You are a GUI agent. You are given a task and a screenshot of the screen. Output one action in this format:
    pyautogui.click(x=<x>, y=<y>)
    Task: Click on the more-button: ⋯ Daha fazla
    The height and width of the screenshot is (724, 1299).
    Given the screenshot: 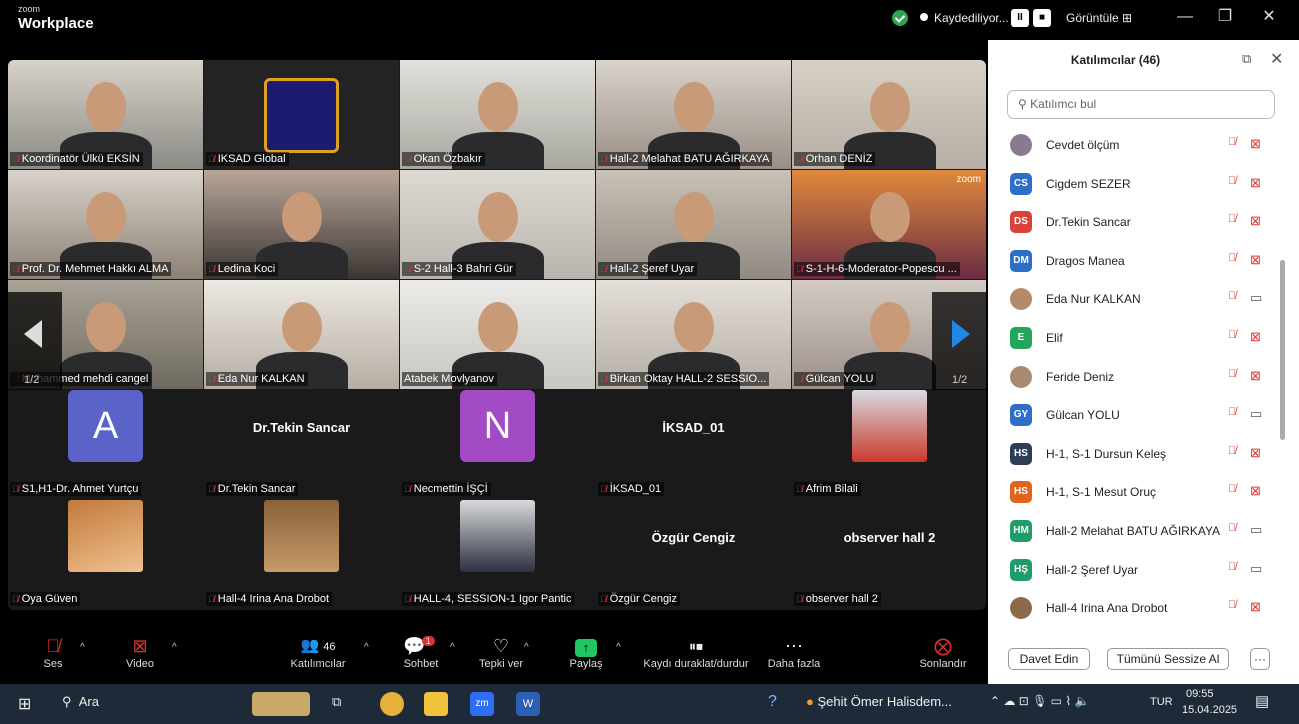 What is the action you would take?
    pyautogui.click(x=794, y=652)
    